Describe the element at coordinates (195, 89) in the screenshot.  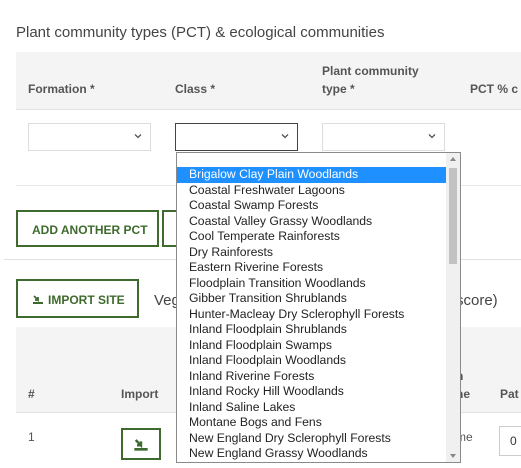
I see `column-class: Class *` at that location.